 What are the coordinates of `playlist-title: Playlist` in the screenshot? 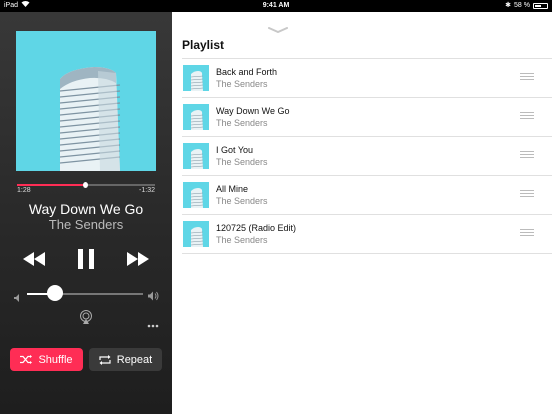 It's located at (203, 45).